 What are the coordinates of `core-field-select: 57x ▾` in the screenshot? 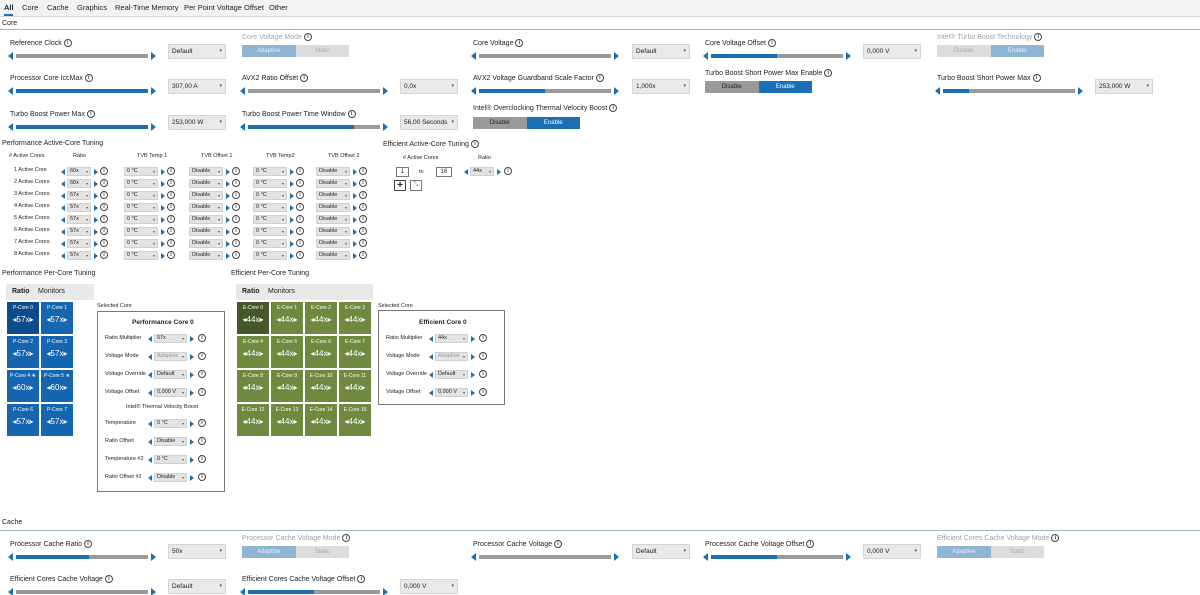 It's located at (170, 338).